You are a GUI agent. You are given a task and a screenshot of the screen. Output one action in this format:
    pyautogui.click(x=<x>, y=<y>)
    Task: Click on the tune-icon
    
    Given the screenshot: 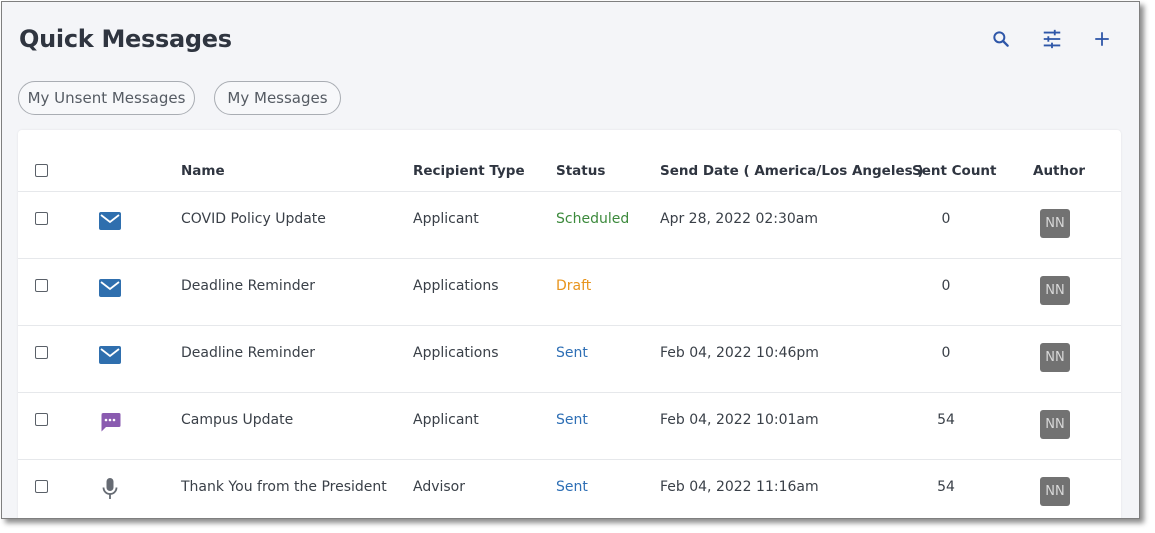 What is the action you would take?
    pyautogui.click(x=1052, y=39)
    